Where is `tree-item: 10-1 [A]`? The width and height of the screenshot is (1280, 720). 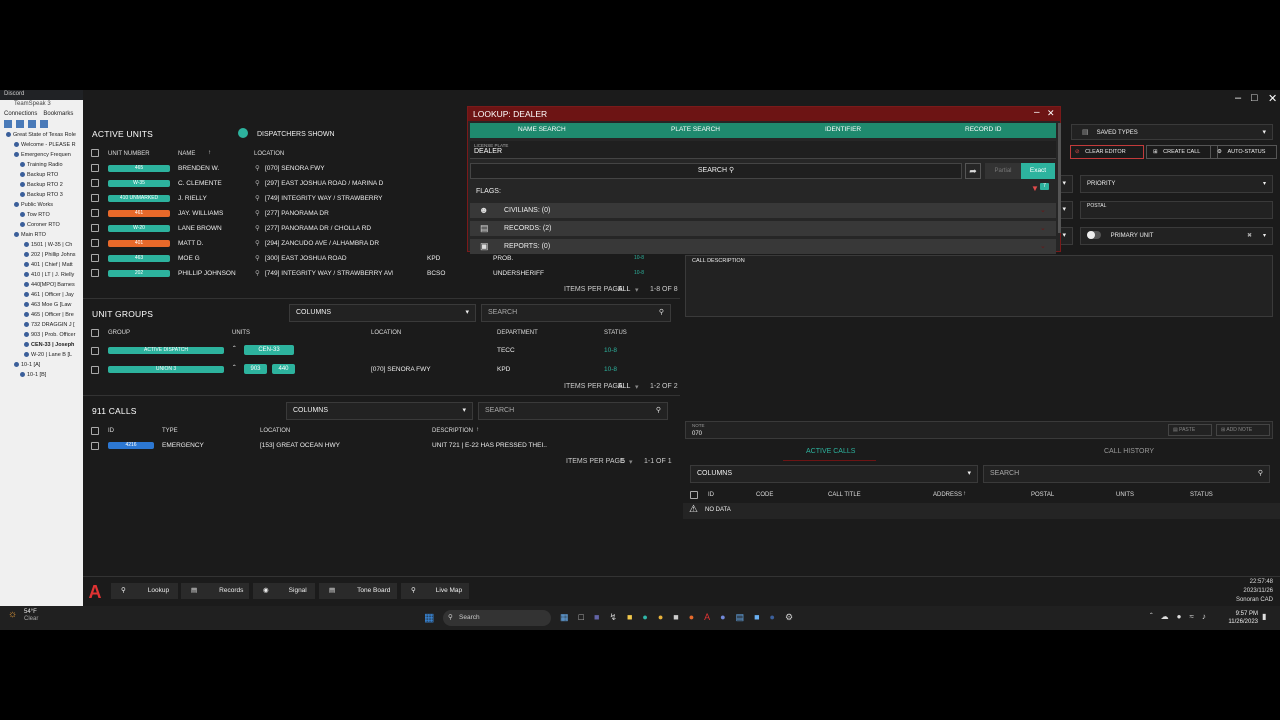 tree-item: 10-1 [A] is located at coordinates (44, 365).